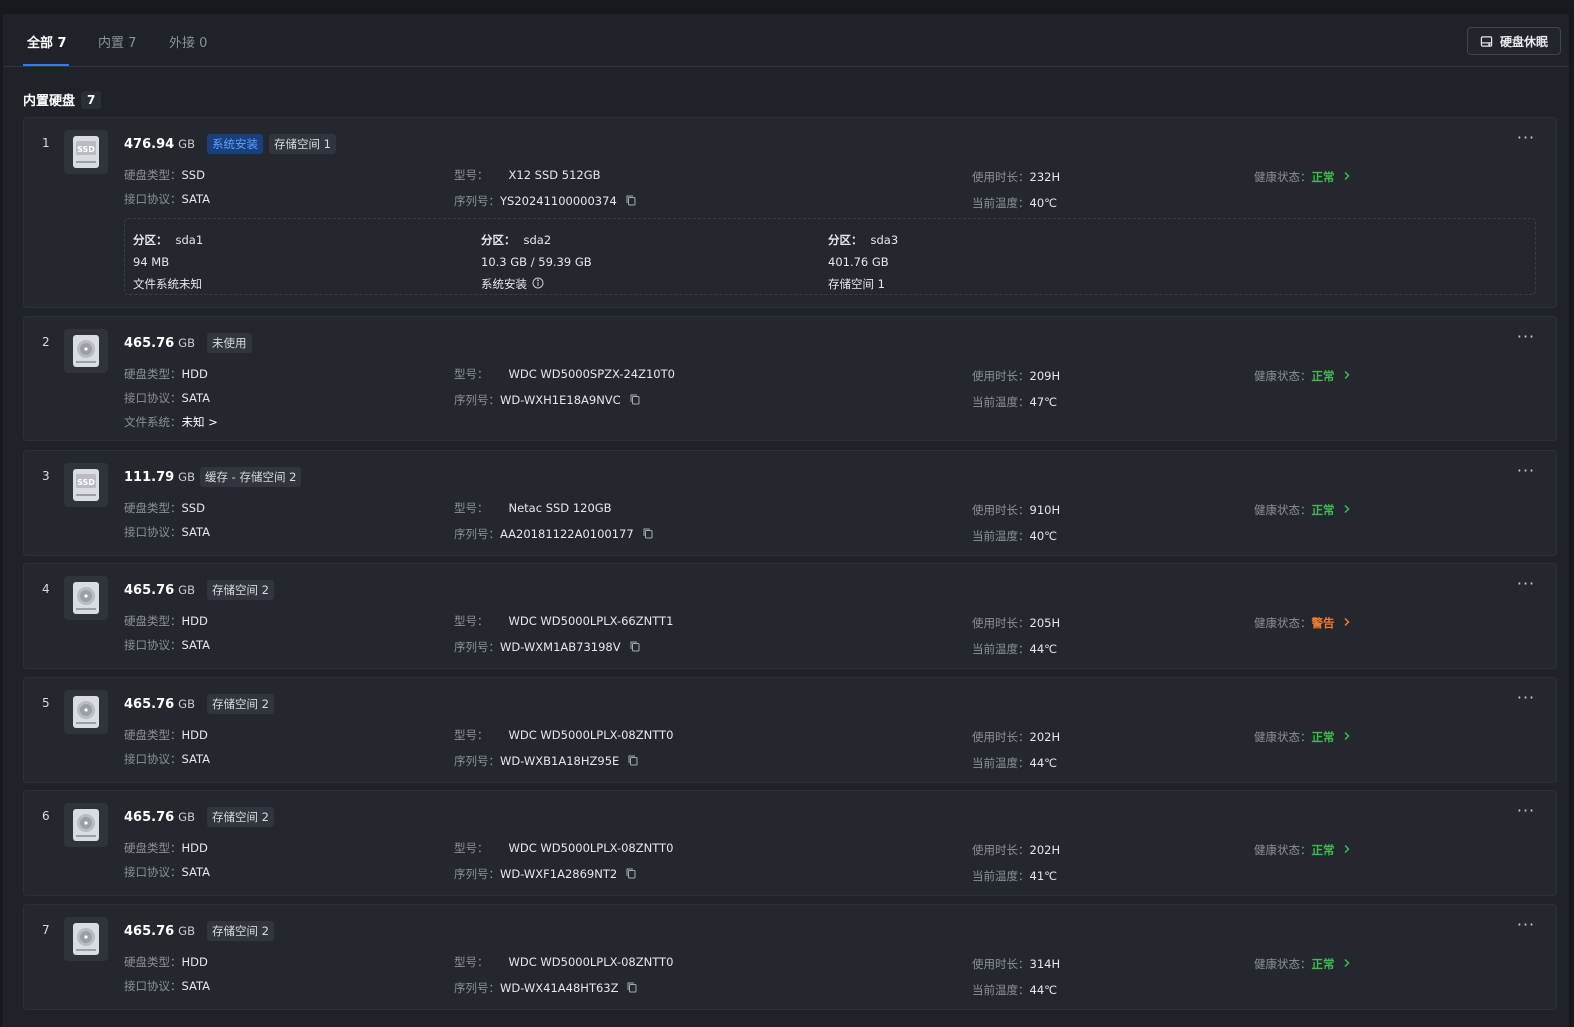  What do you see at coordinates (46, 816) in the screenshot?
I see `disk-index: 6` at bounding box center [46, 816].